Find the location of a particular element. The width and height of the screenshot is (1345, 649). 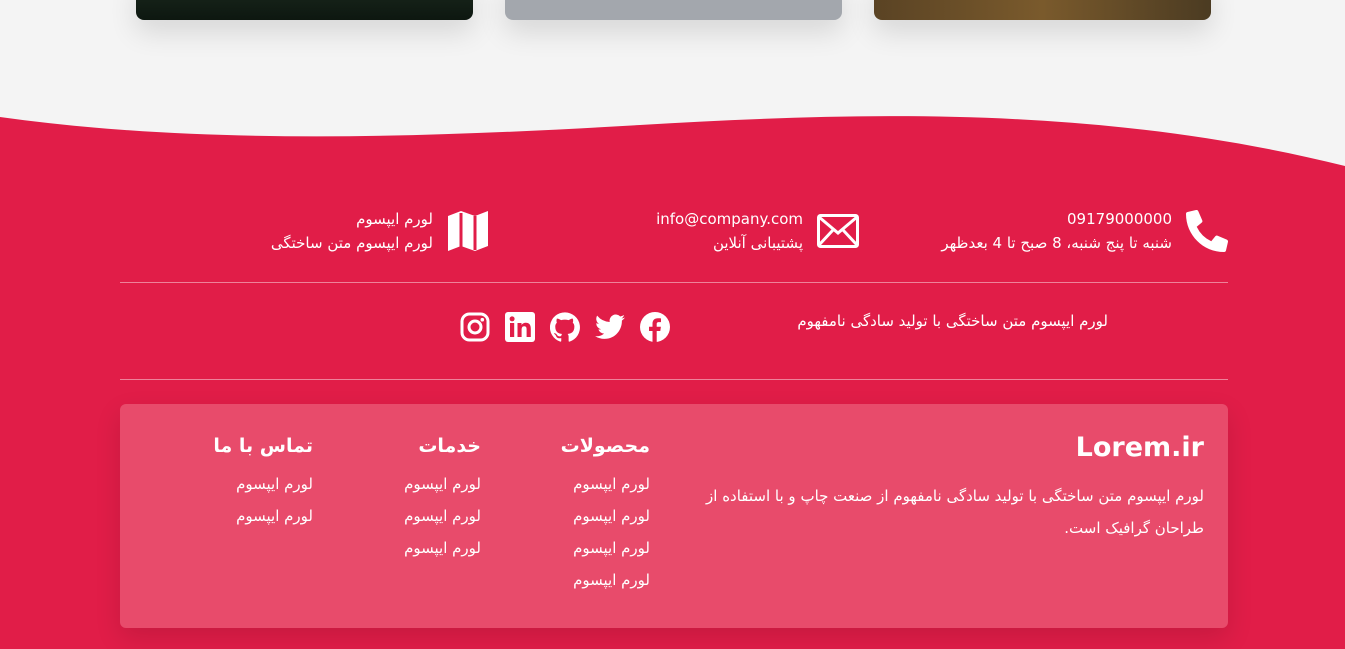

social-links is located at coordinates (565, 327).